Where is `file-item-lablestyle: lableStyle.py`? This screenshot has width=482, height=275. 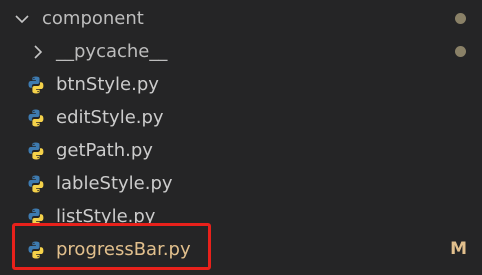 file-item-lablestyle: lableStyle.py is located at coordinates (241, 183).